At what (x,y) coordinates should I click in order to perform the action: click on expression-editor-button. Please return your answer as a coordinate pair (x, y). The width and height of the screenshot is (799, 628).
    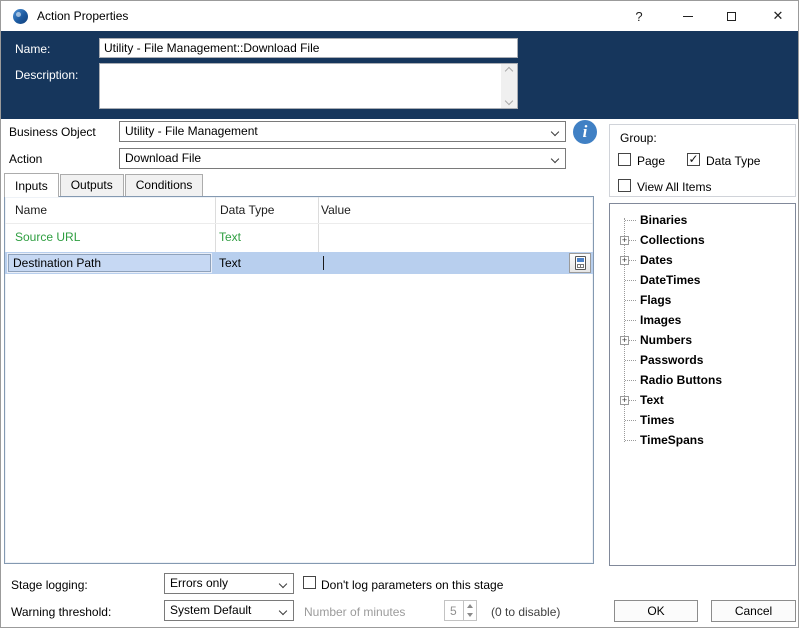
    Looking at the image, I should click on (580, 263).